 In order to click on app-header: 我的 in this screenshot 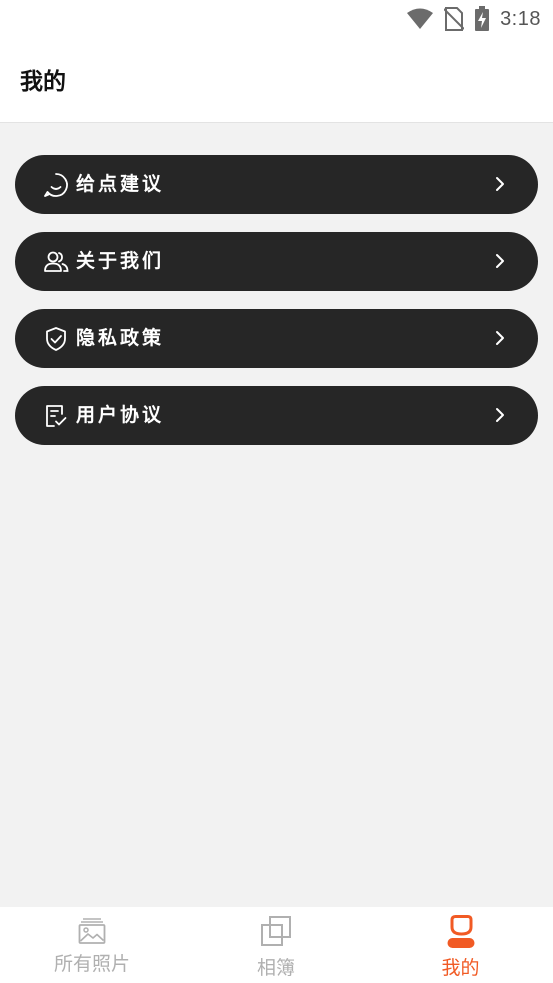, I will do `click(276, 80)`.